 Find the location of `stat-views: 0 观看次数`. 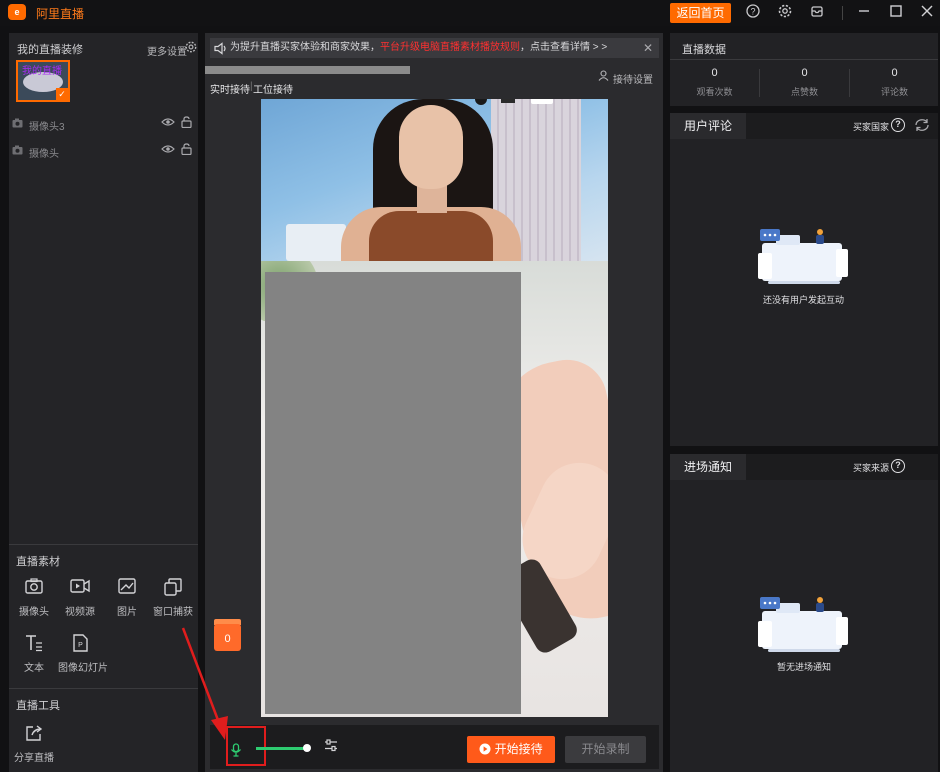

stat-views: 0 观看次数 is located at coordinates (714, 82).